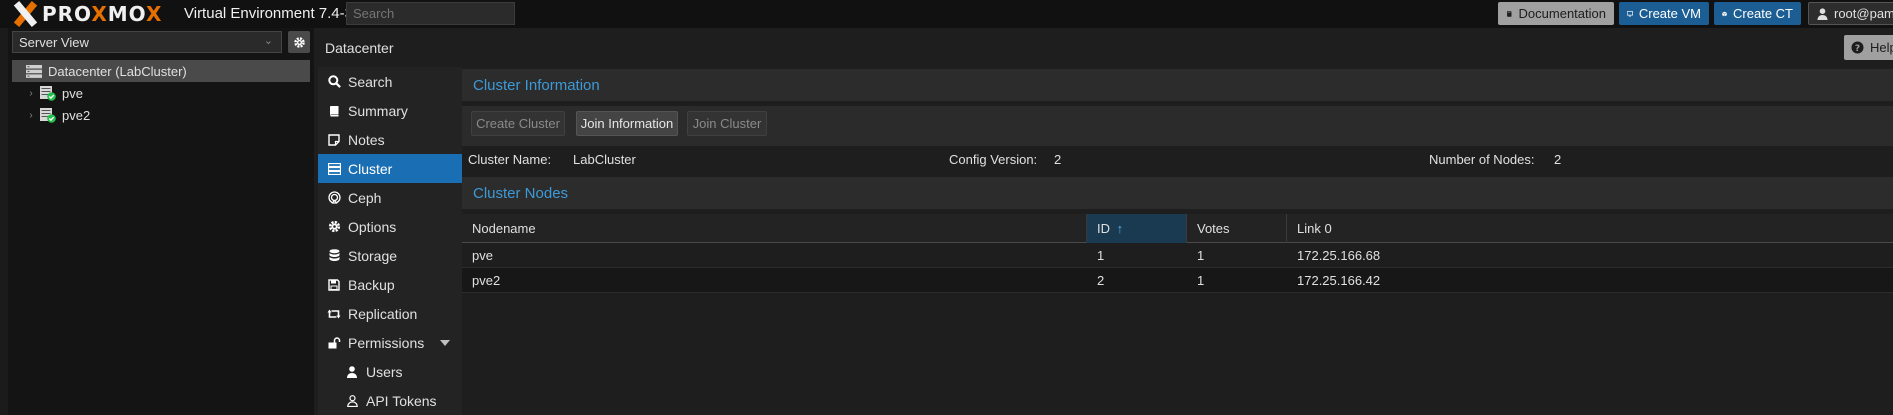  Describe the element at coordinates (161, 115) in the screenshot. I see `tree-item-pve2: › pve2` at that location.